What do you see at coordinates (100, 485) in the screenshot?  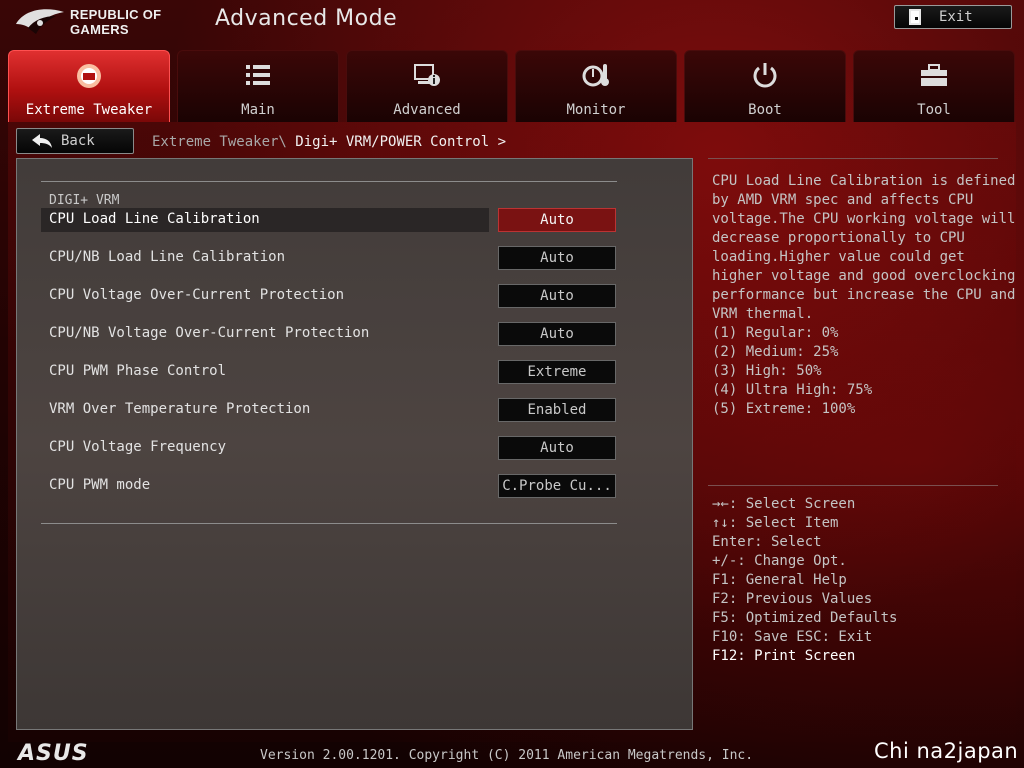 I see `setting-label: CPU PWM mode` at bounding box center [100, 485].